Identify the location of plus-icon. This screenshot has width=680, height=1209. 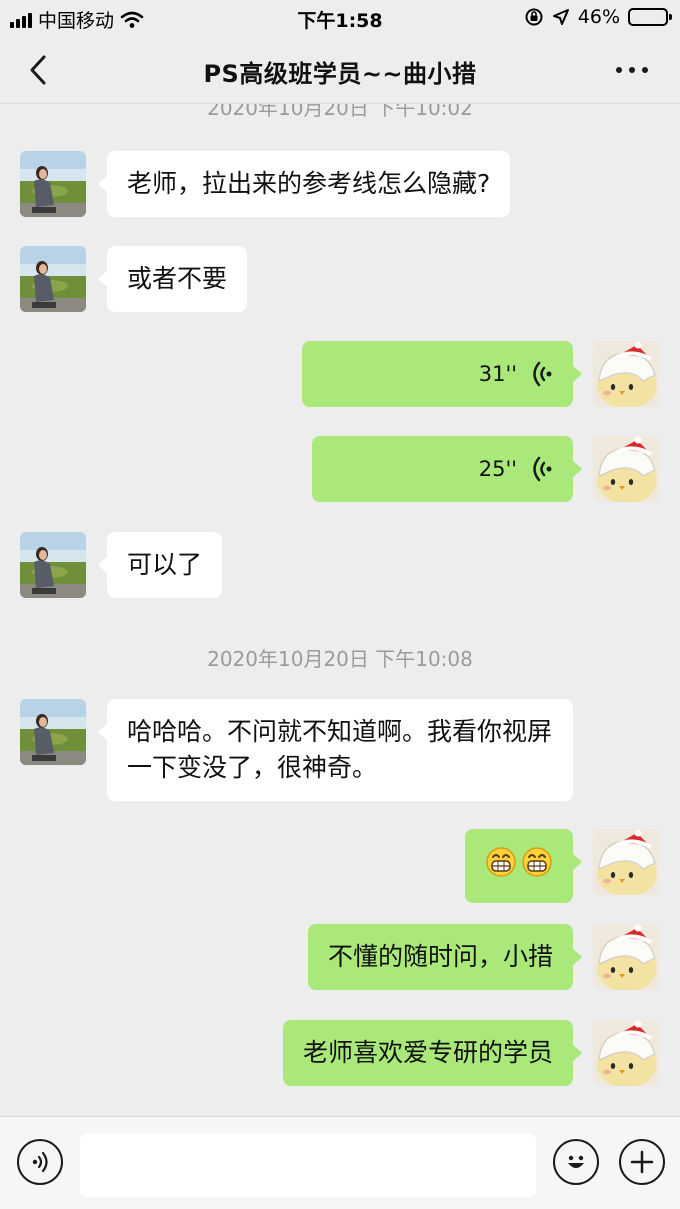
(642, 1162).